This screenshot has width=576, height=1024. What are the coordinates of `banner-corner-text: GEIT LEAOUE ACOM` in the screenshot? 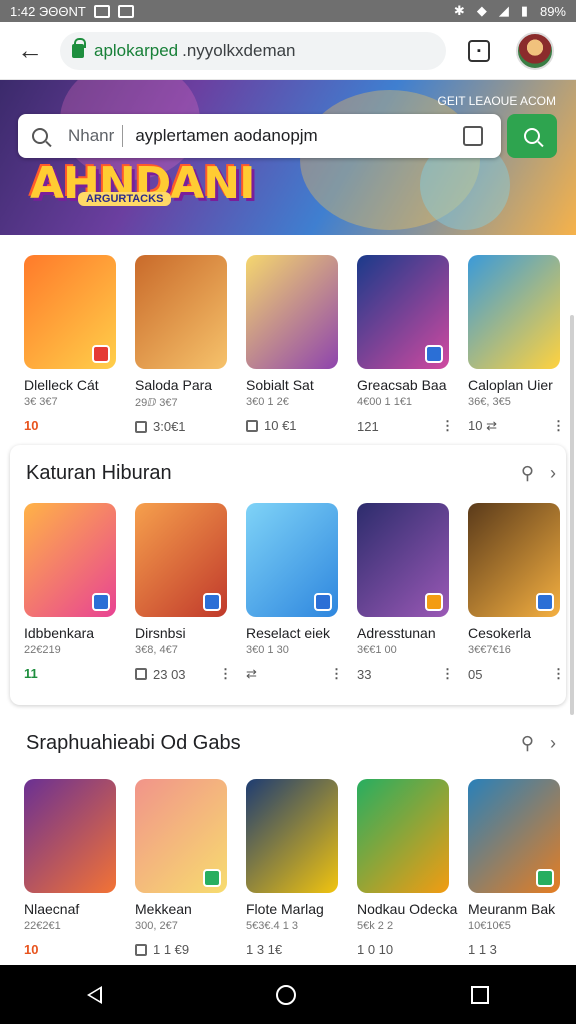 It's located at (496, 101).